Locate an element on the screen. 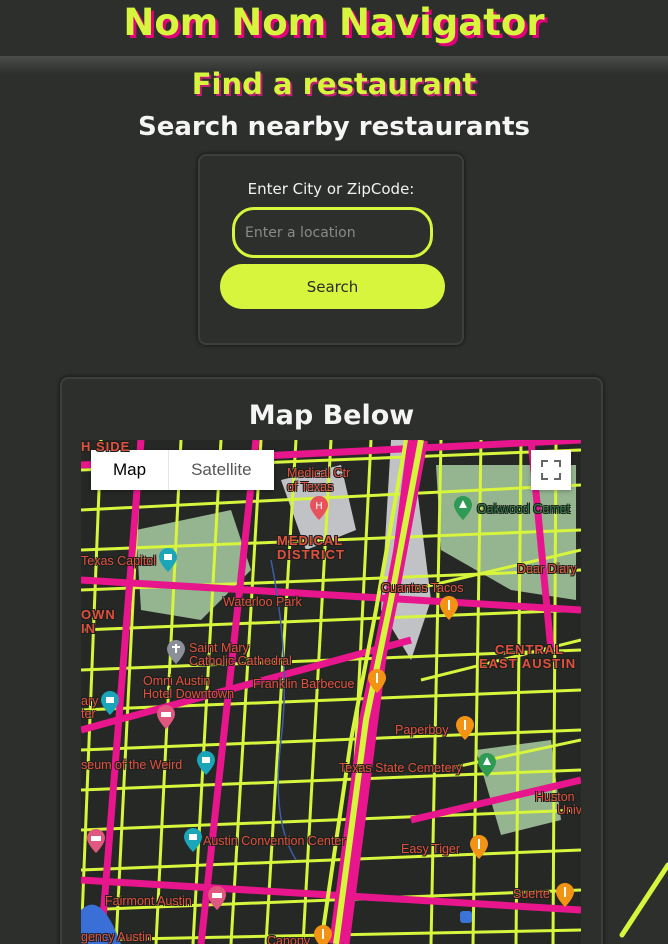  map-label-suerte: Suerte is located at coordinates (531, 894).